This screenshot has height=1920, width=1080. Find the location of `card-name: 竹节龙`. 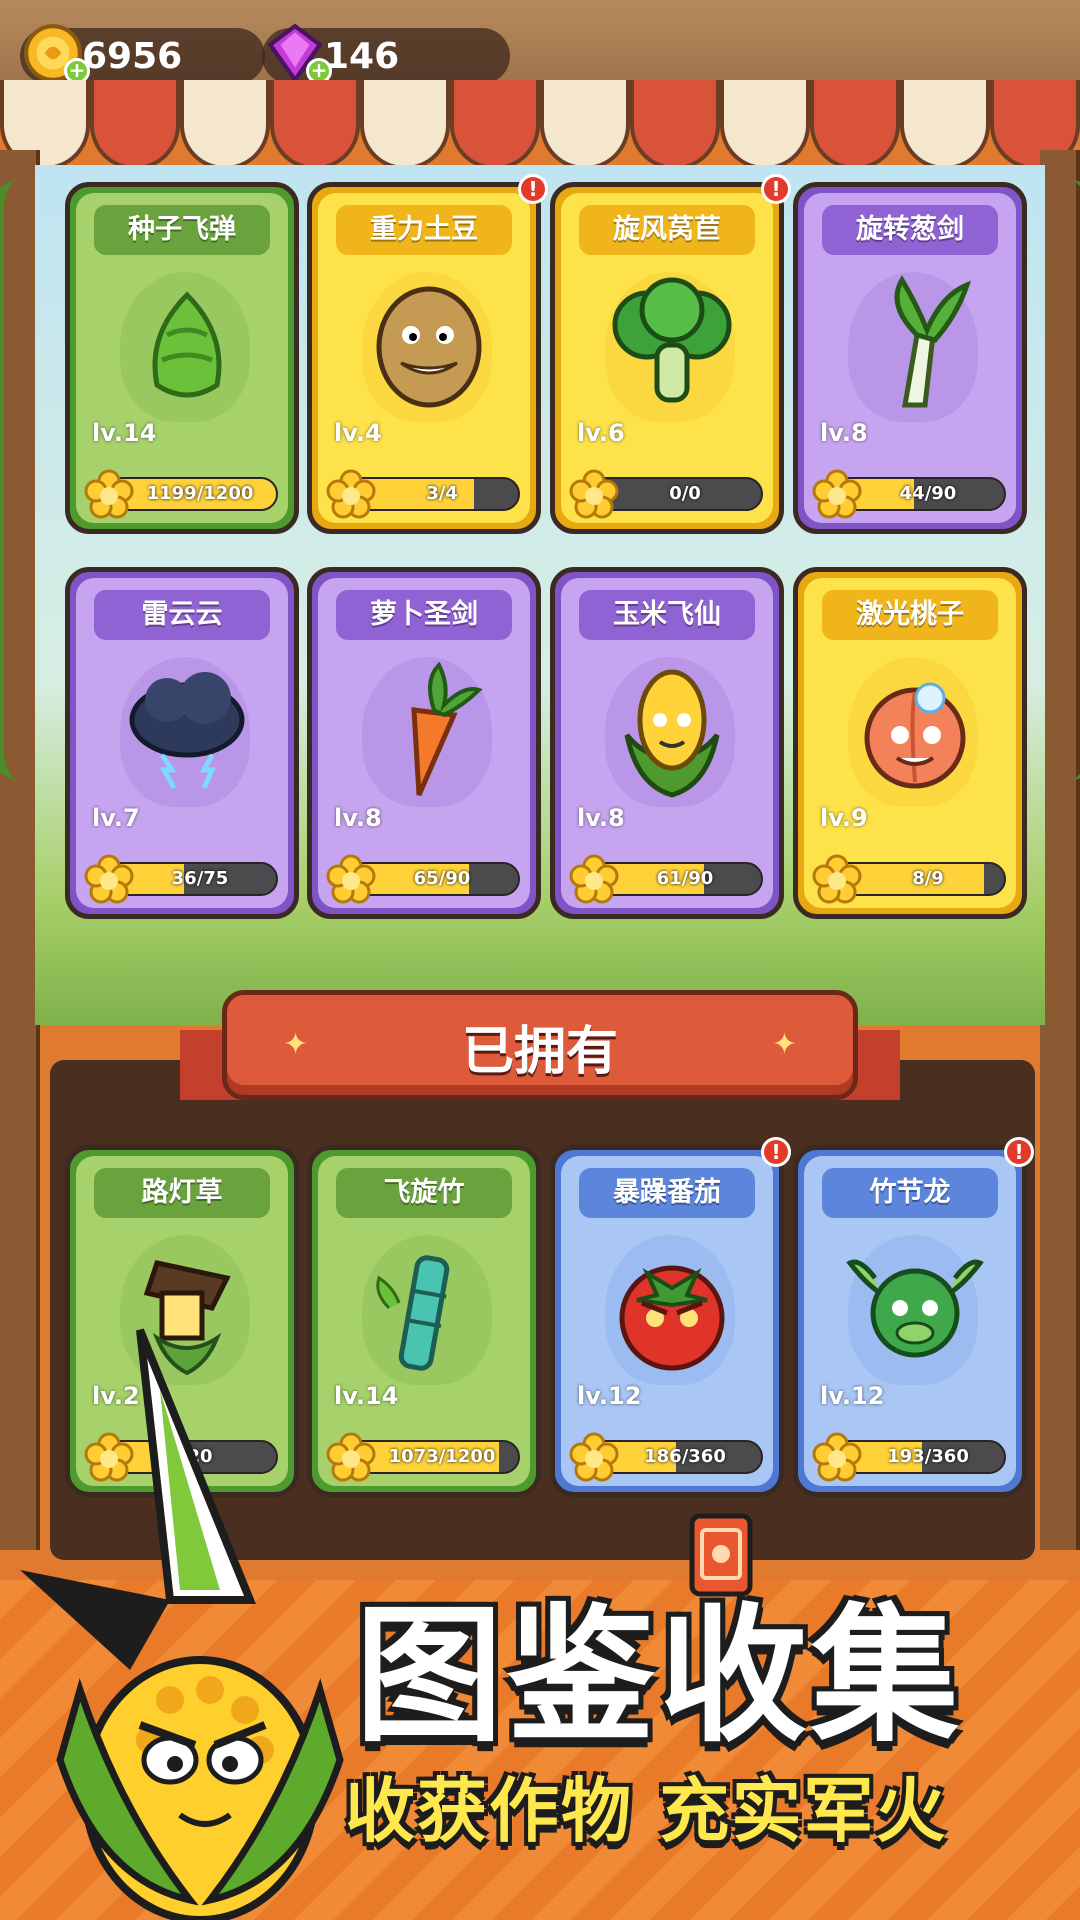

card-name: 竹节龙 is located at coordinates (910, 1193).